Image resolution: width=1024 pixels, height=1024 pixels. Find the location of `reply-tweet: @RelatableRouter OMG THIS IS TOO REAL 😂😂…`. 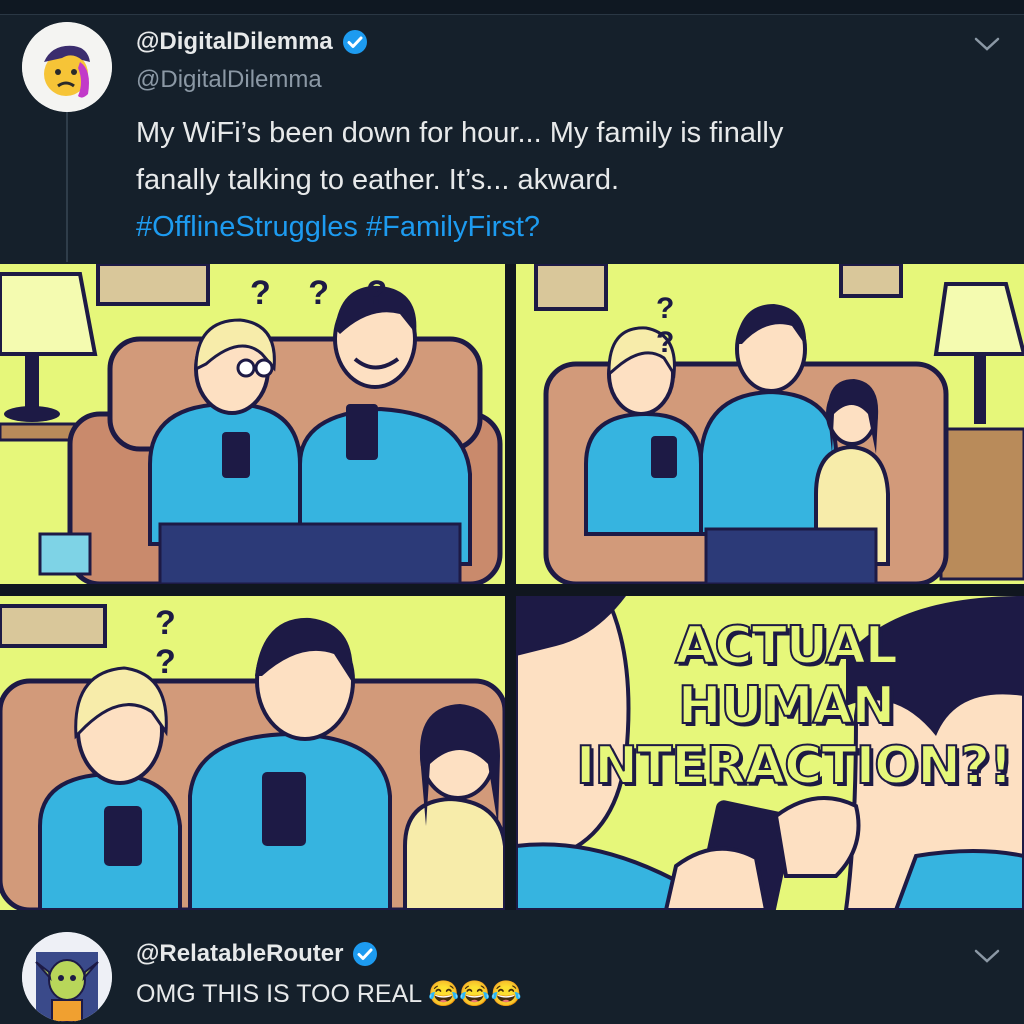

reply-tweet: @RelatableRouter OMG THIS IS TOO REAL 😂😂… is located at coordinates (512, 967).